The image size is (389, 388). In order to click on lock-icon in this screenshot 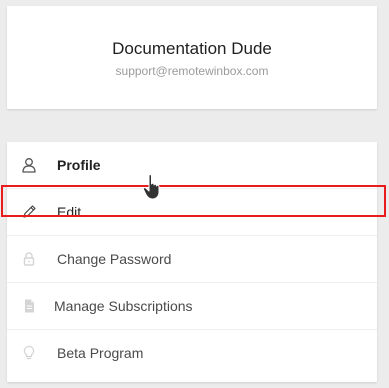, I will do `click(29, 259)`.